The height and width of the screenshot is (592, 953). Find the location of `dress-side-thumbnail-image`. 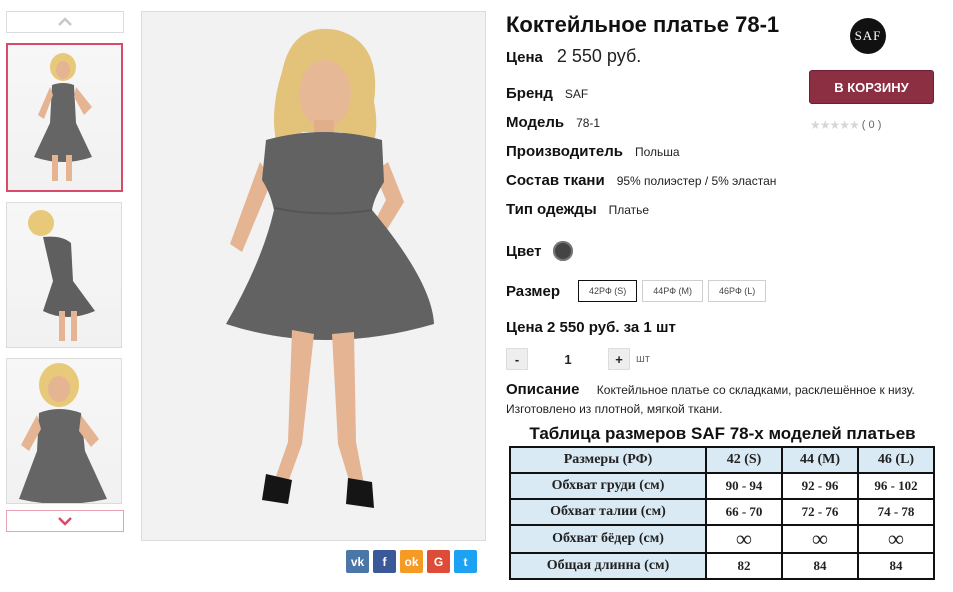

dress-side-thumbnail-image is located at coordinates (61, 275).